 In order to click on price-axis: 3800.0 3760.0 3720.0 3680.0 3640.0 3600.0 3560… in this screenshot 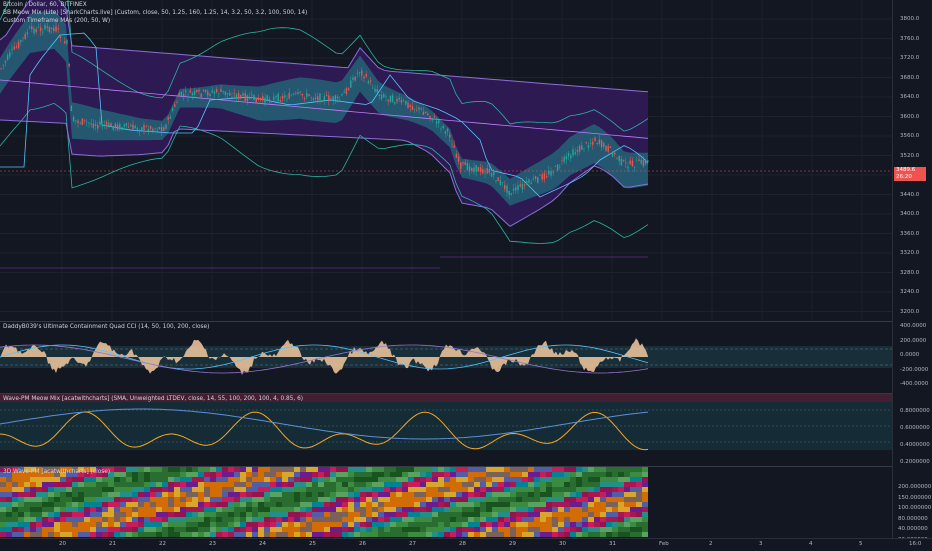, I will do `click(912, 271)`.